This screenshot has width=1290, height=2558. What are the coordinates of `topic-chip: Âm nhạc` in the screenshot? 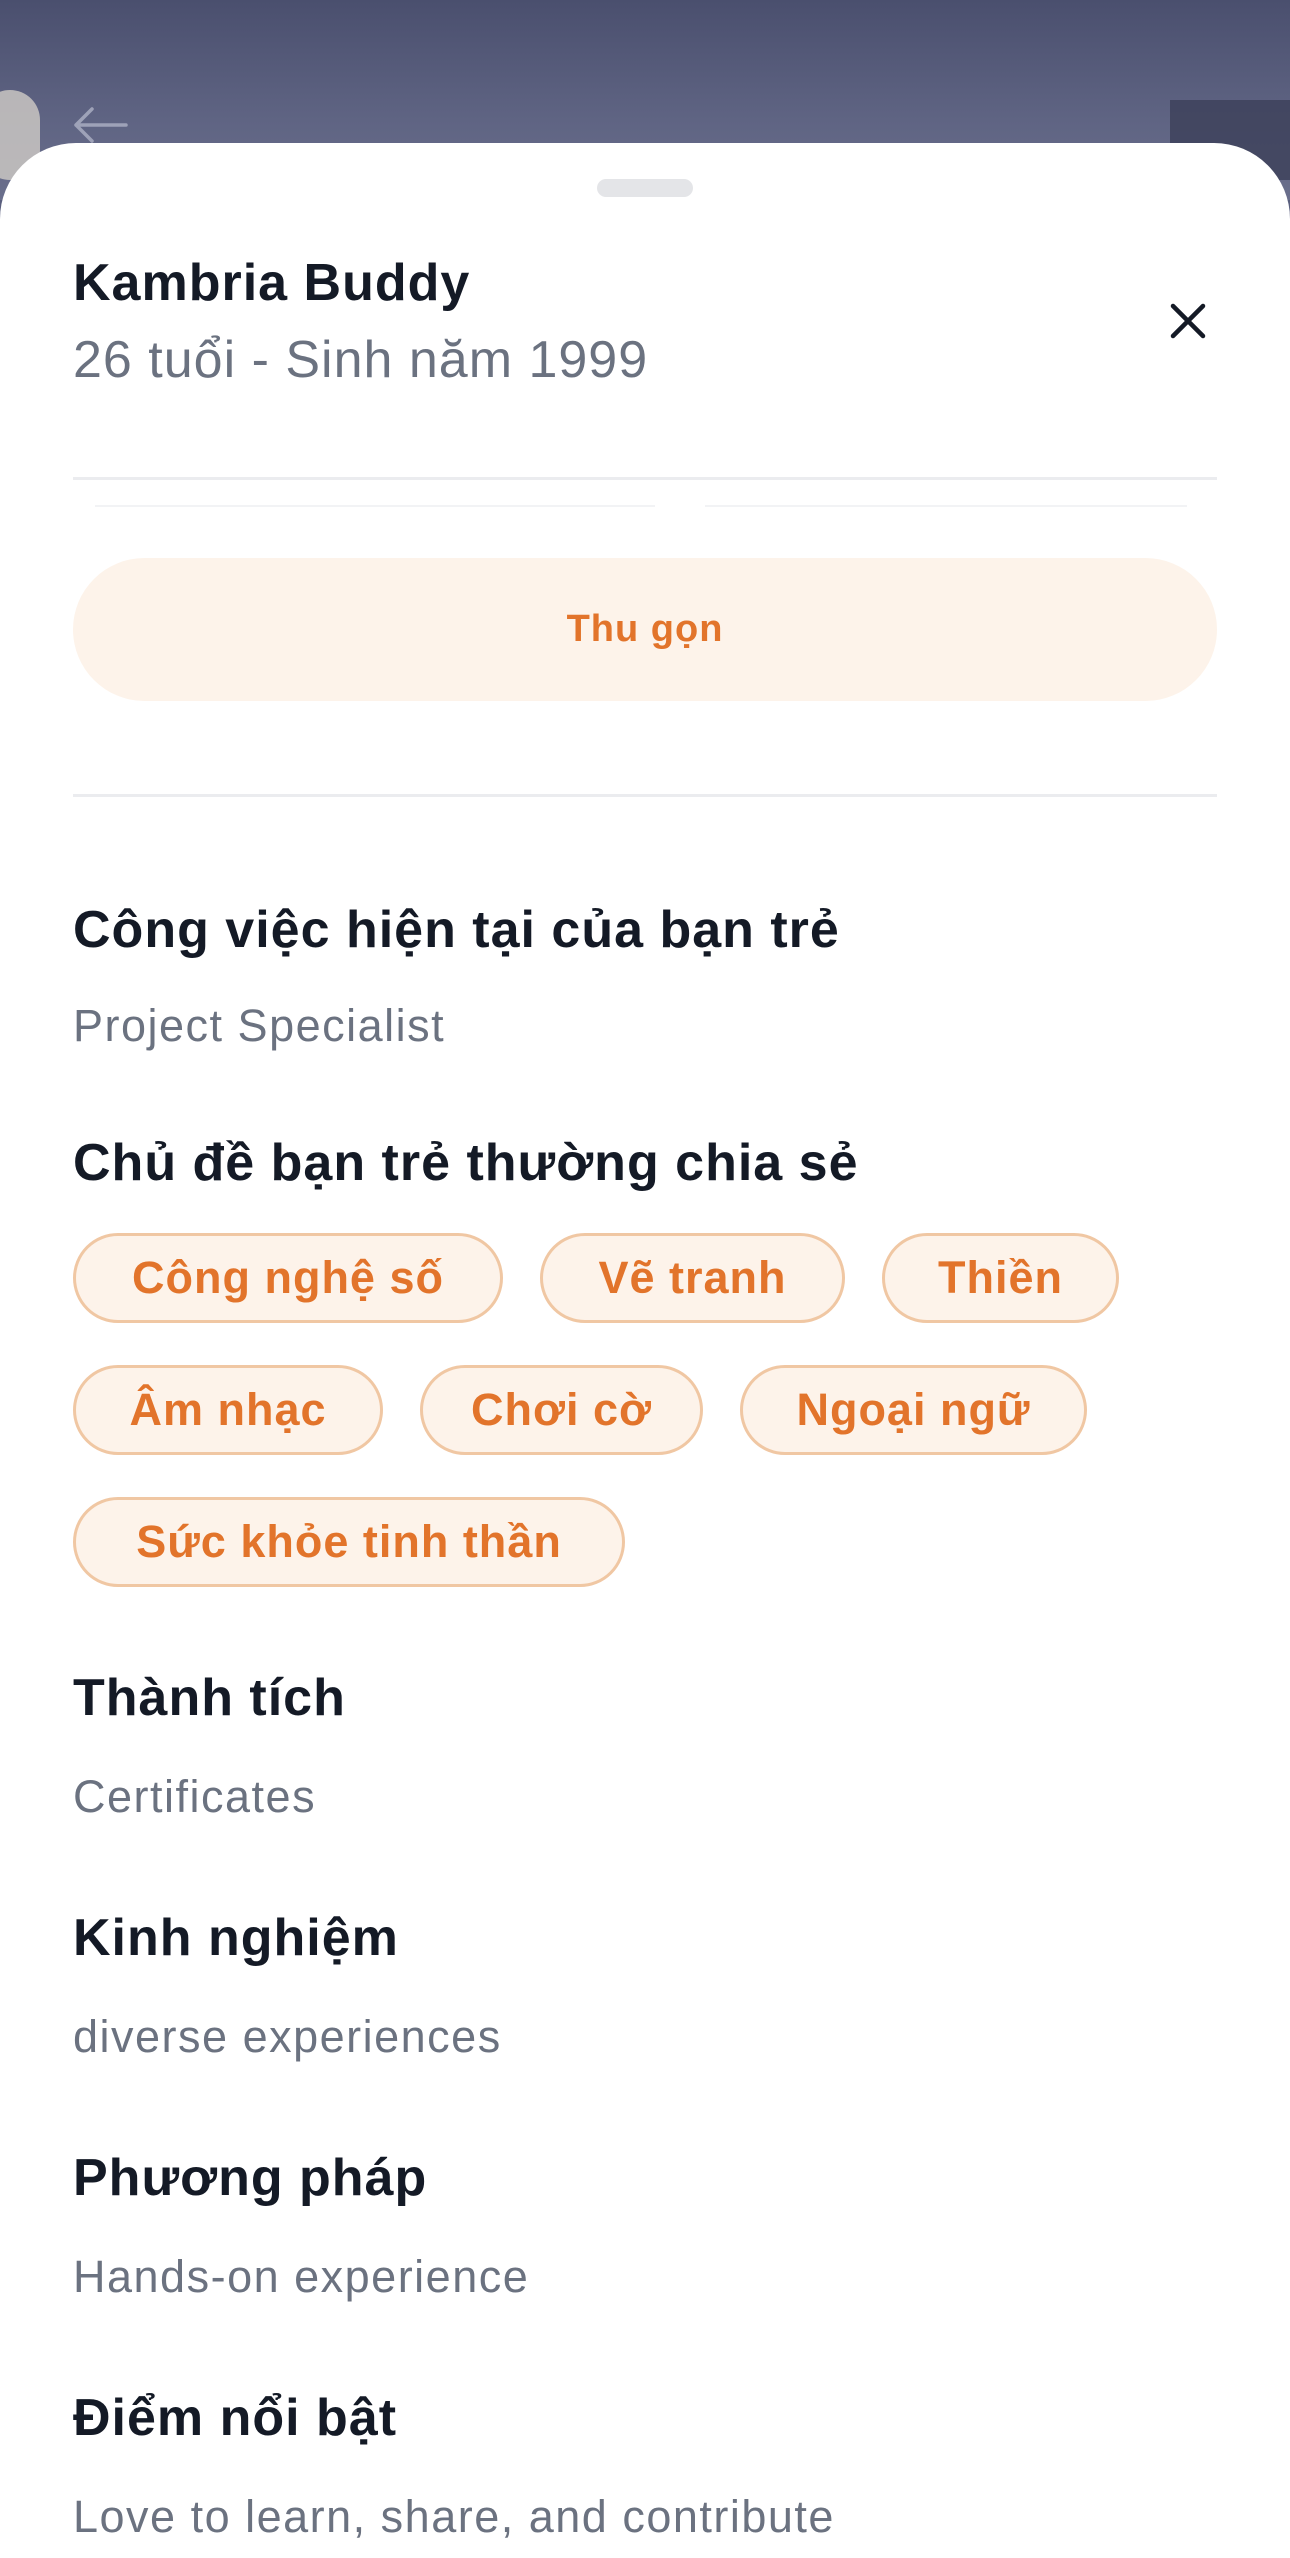 It's located at (228, 1410).